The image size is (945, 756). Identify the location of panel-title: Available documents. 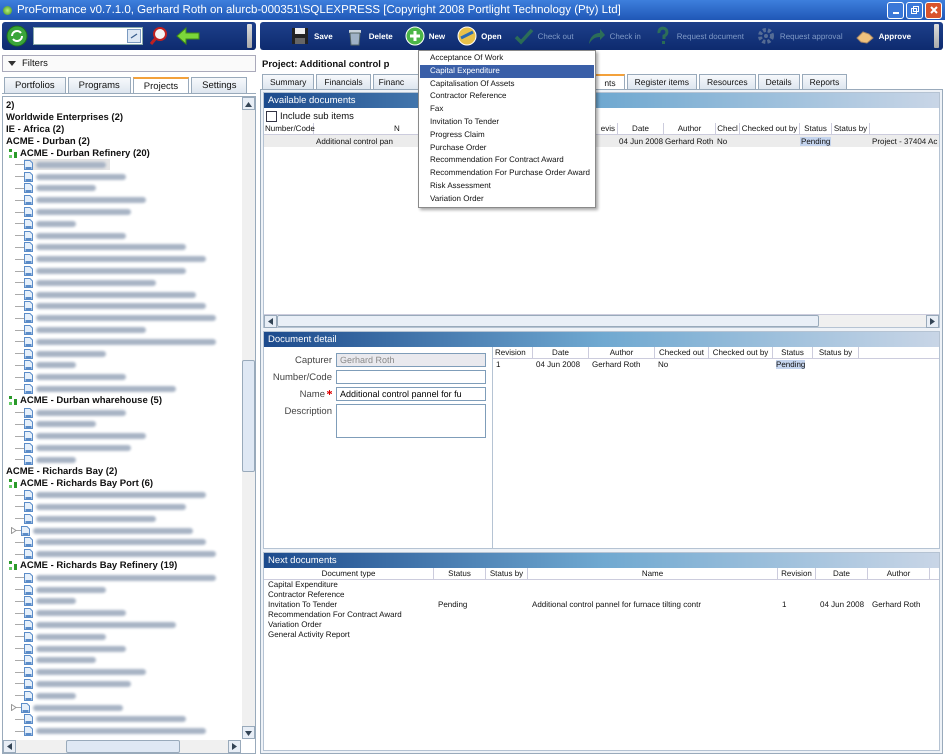
(312, 100).